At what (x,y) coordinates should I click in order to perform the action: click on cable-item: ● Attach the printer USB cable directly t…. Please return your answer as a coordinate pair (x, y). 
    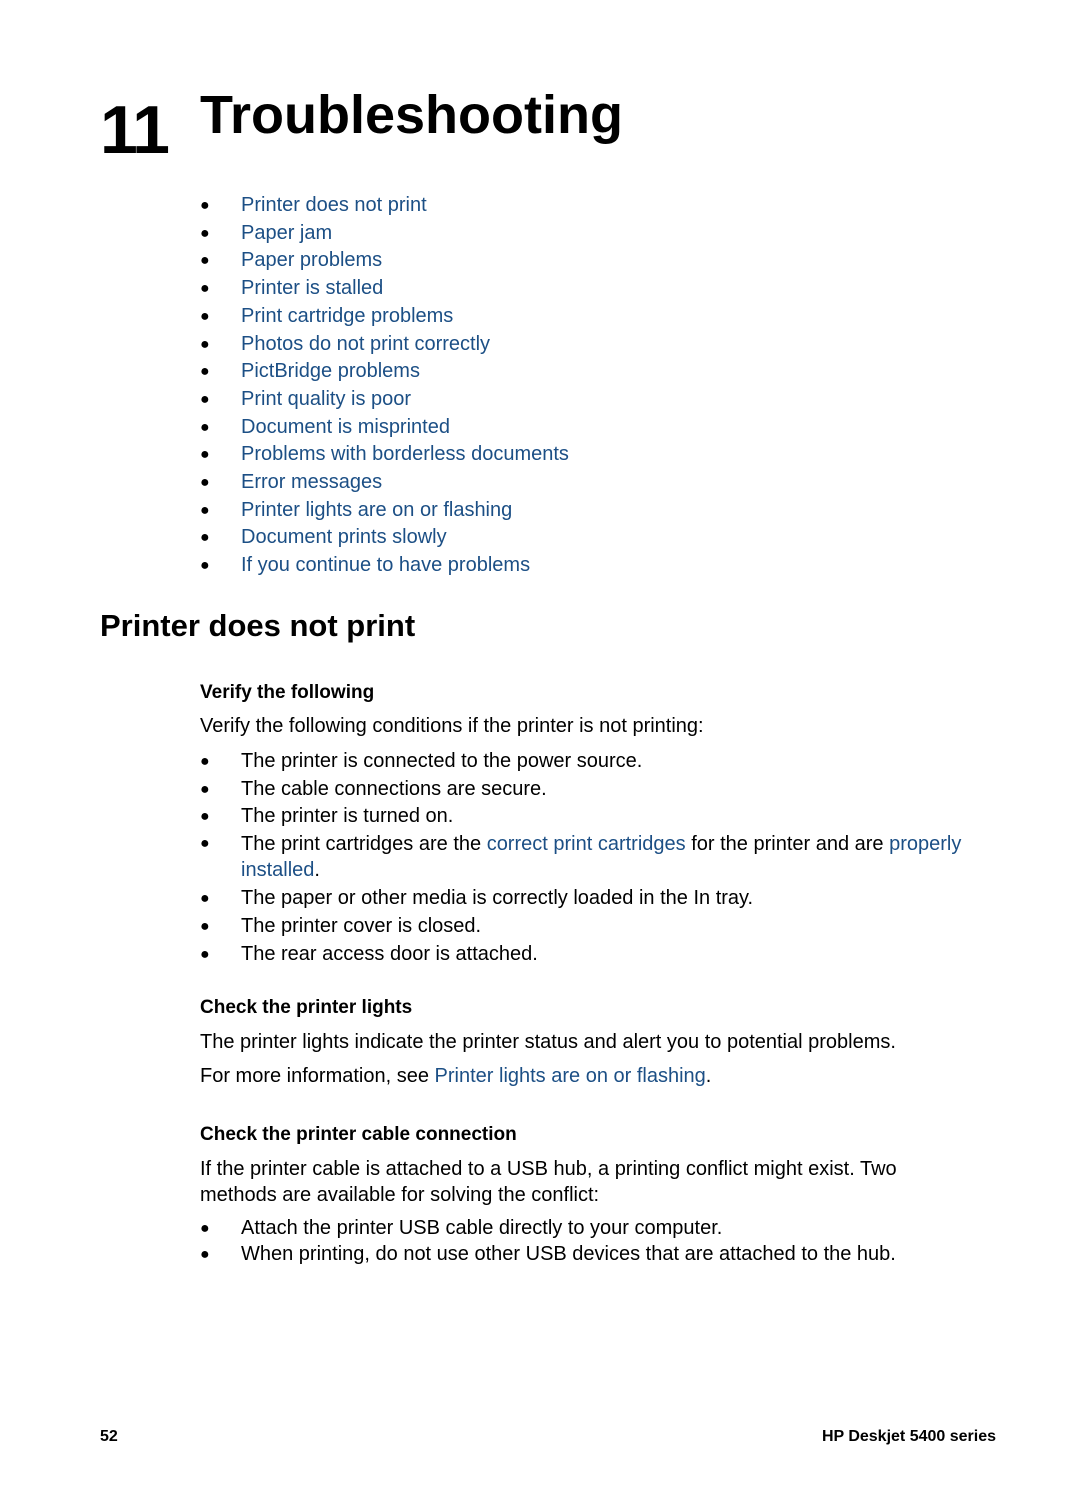
    Looking at the image, I should click on (600, 1229).